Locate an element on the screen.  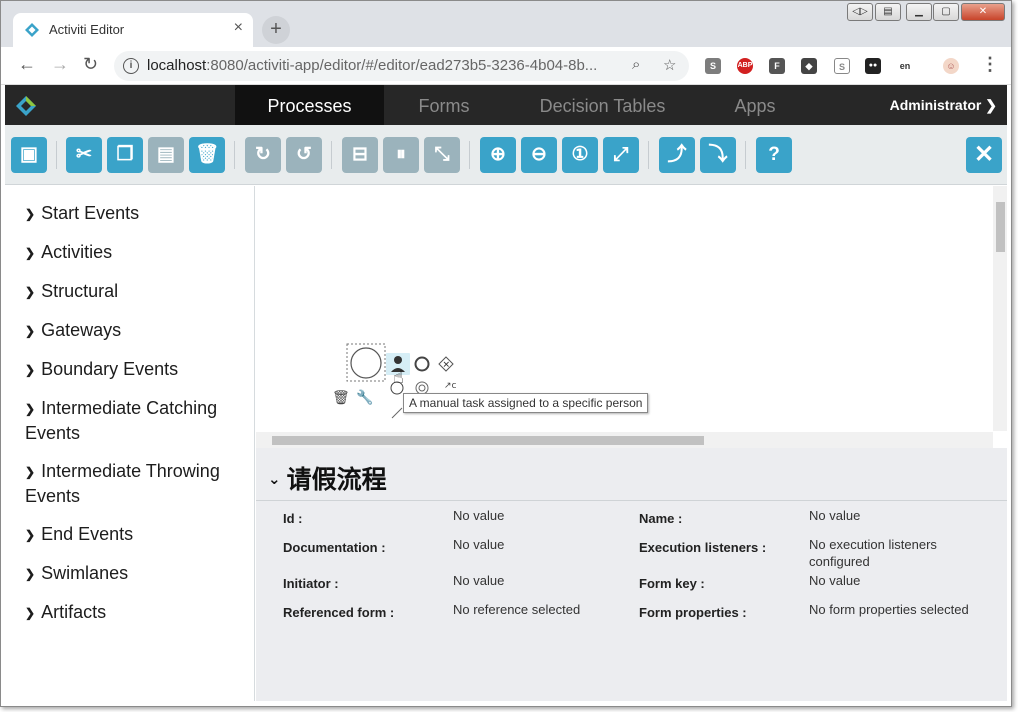
palette-item-artifacts: ❯ Artifacts is located at coordinates (132, 612).